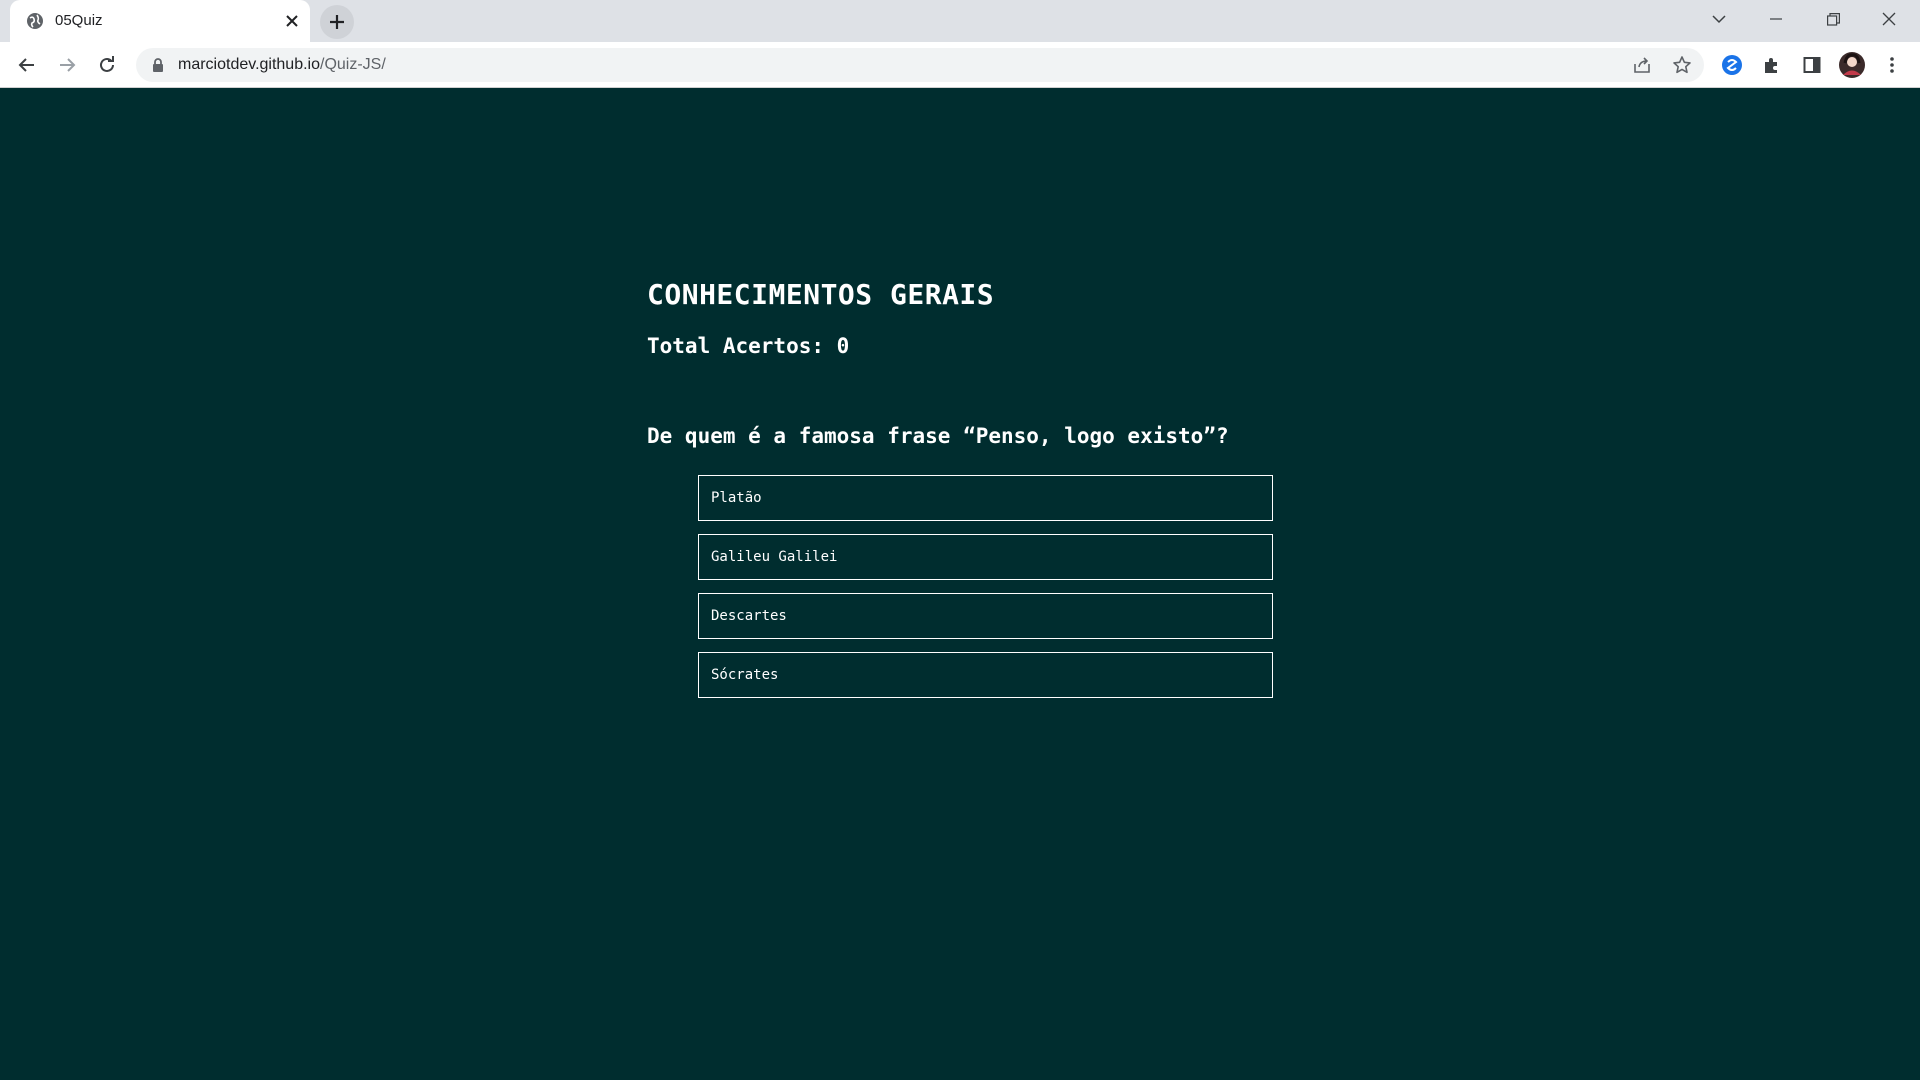 This screenshot has width=1920, height=1080. What do you see at coordinates (35, 21) in the screenshot?
I see `globe-icon` at bounding box center [35, 21].